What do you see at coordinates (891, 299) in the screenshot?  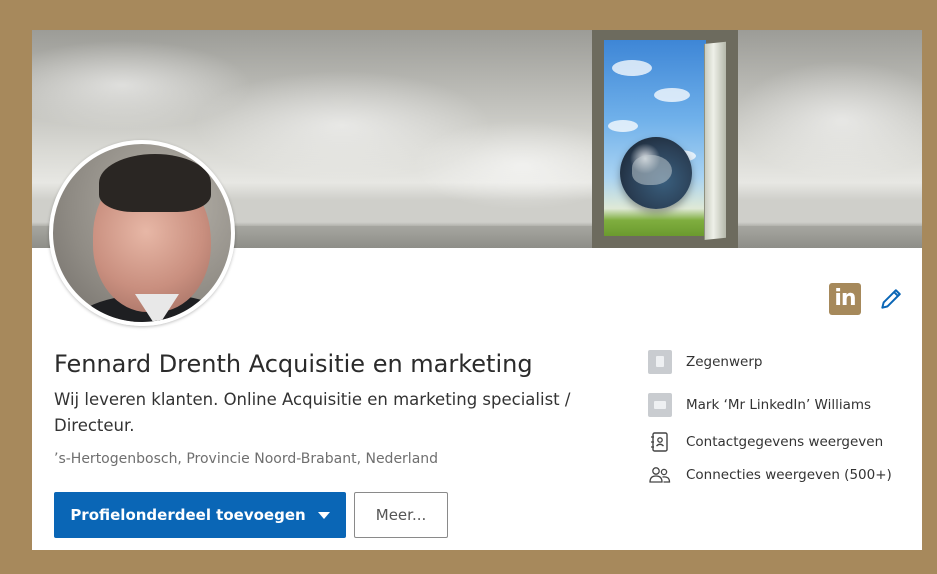 I see `pencil-icon` at bounding box center [891, 299].